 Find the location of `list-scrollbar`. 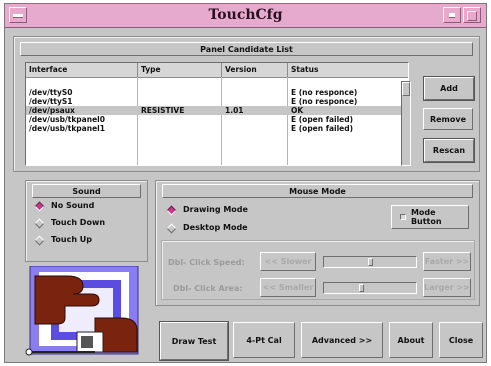

list-scrollbar is located at coordinates (406, 123).